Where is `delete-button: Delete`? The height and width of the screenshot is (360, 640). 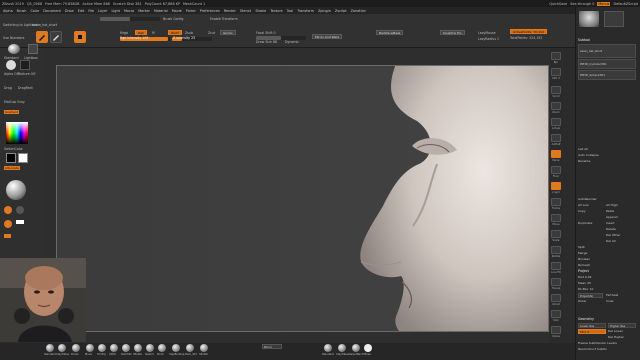
delete-button: Delete is located at coordinates (611, 229).